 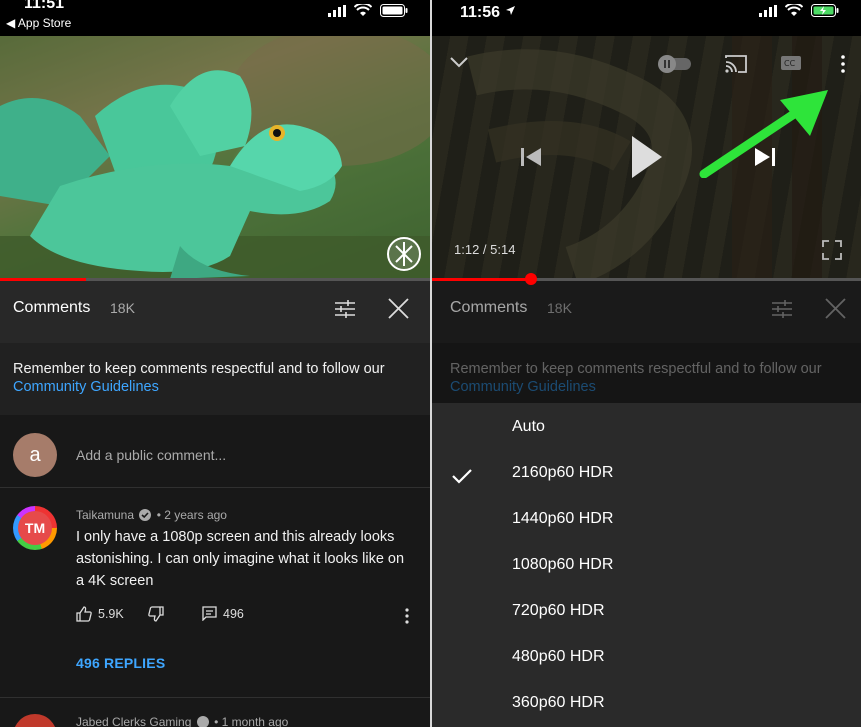 I want to click on svg-text: CC, so click(x=790, y=63).